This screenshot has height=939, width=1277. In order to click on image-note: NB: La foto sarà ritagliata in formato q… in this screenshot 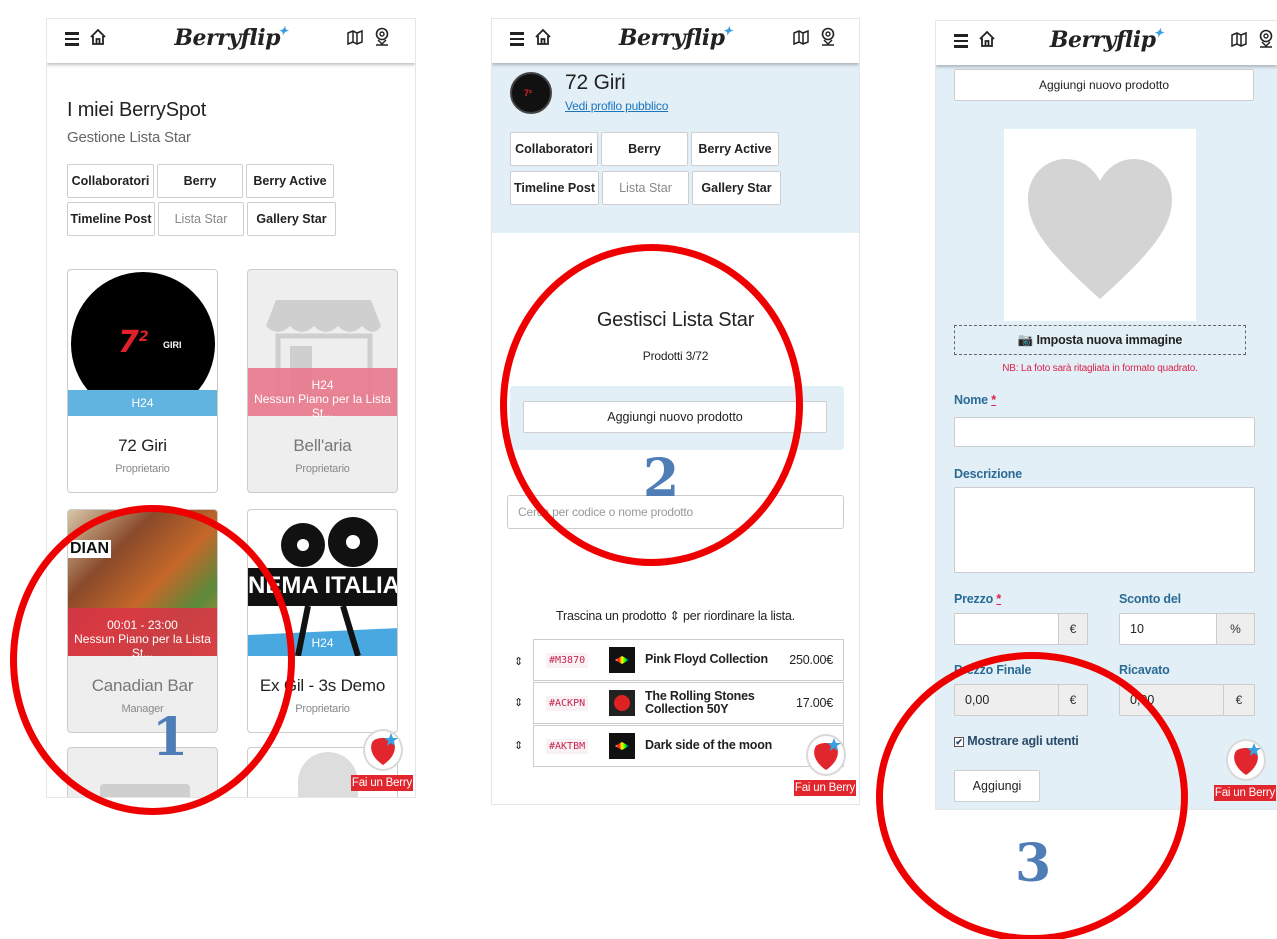, I will do `click(1100, 368)`.